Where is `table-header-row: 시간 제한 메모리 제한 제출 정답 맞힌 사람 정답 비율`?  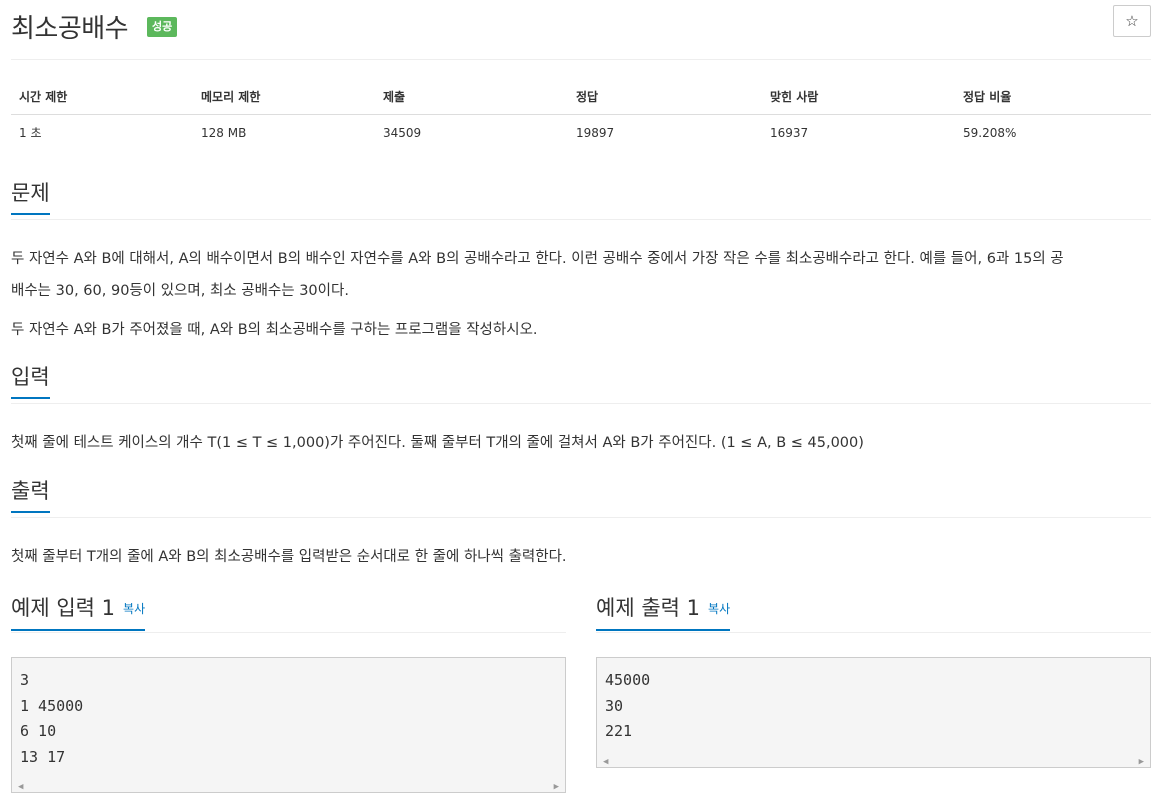 table-header-row: 시간 제한 메모리 제한 제출 정답 맞힌 사람 정답 비율 is located at coordinates (581, 97).